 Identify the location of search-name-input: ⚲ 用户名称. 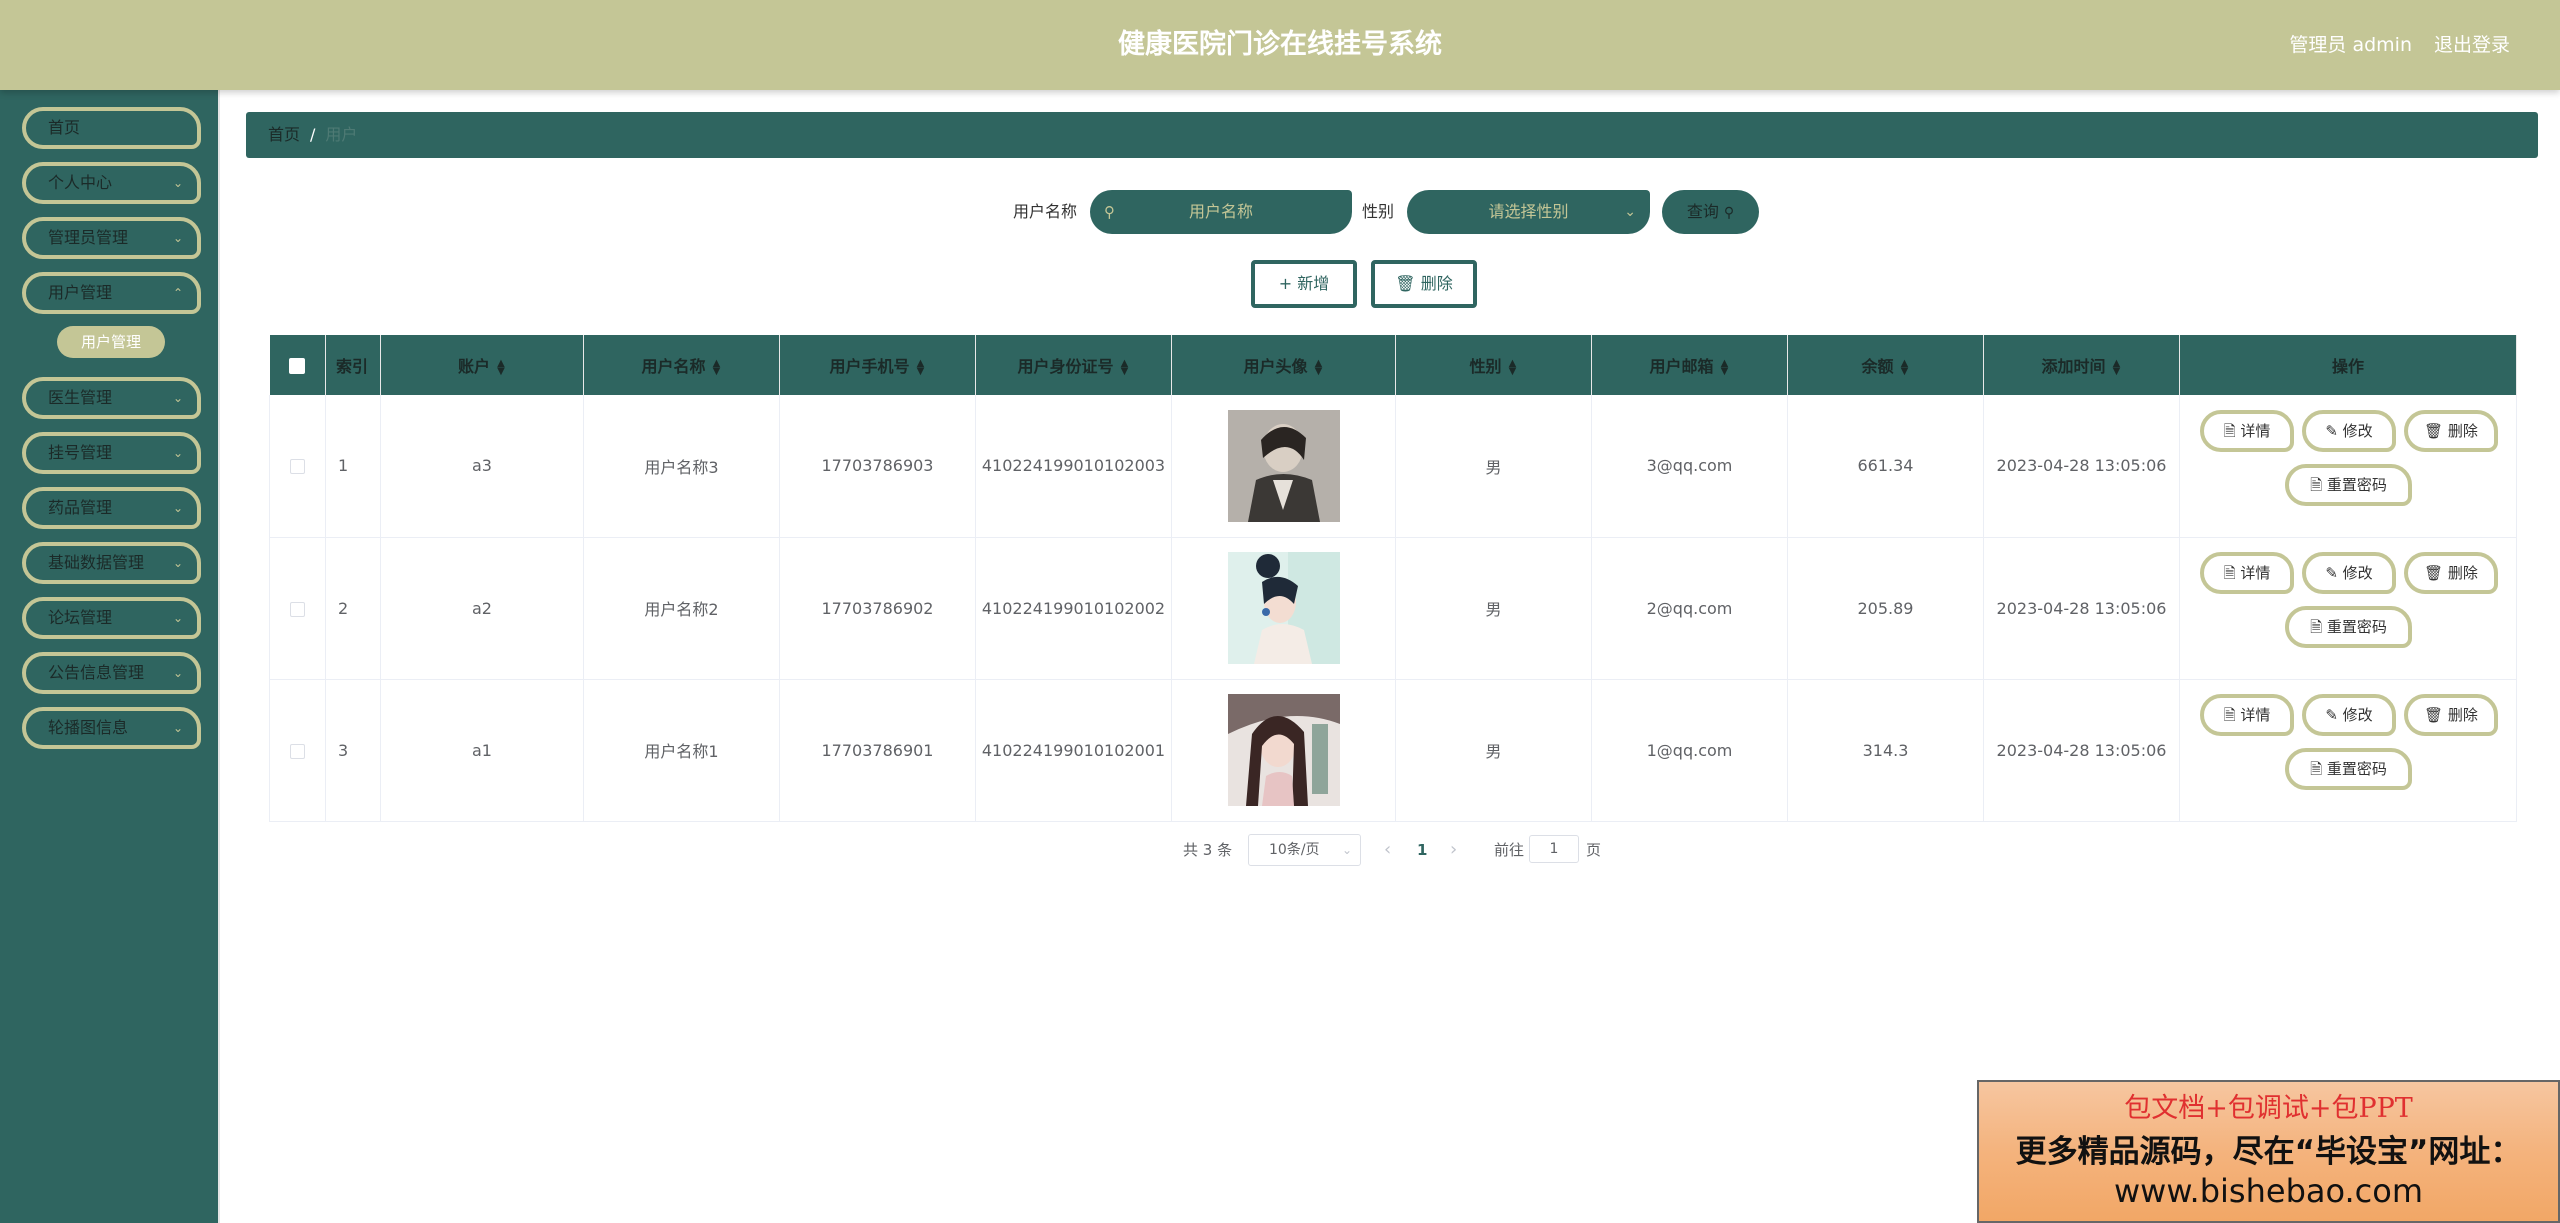
(1221, 212).